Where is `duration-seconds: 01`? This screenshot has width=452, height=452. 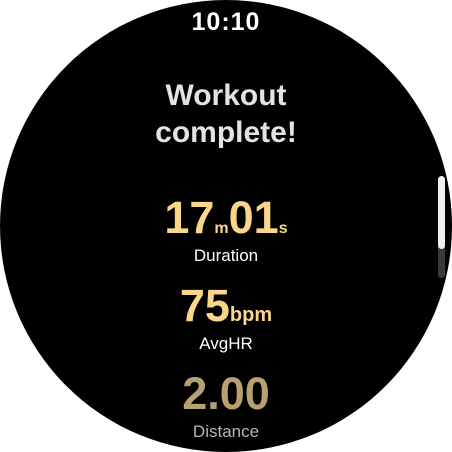 duration-seconds: 01 is located at coordinates (253, 217).